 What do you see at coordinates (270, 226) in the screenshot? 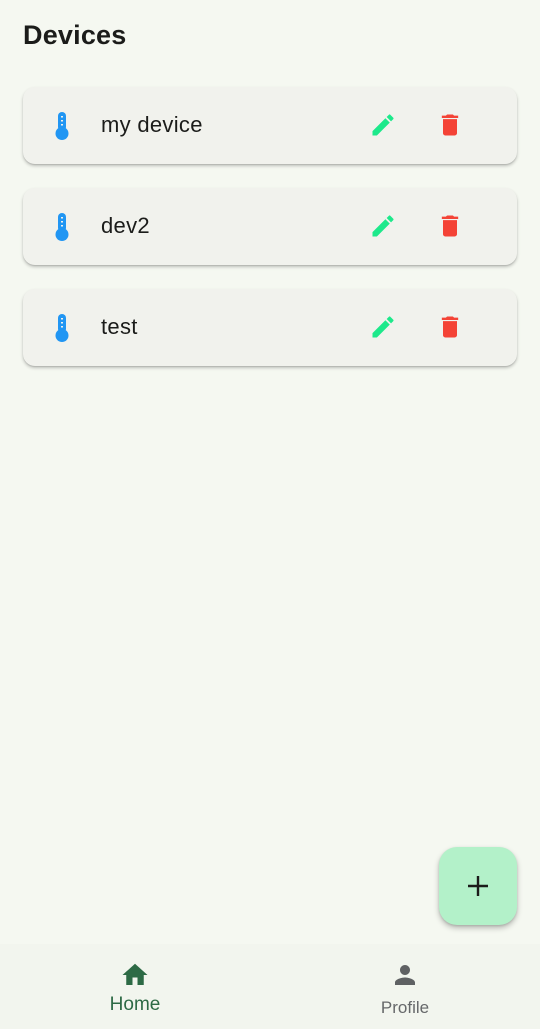
I see `device-card: dev2` at bounding box center [270, 226].